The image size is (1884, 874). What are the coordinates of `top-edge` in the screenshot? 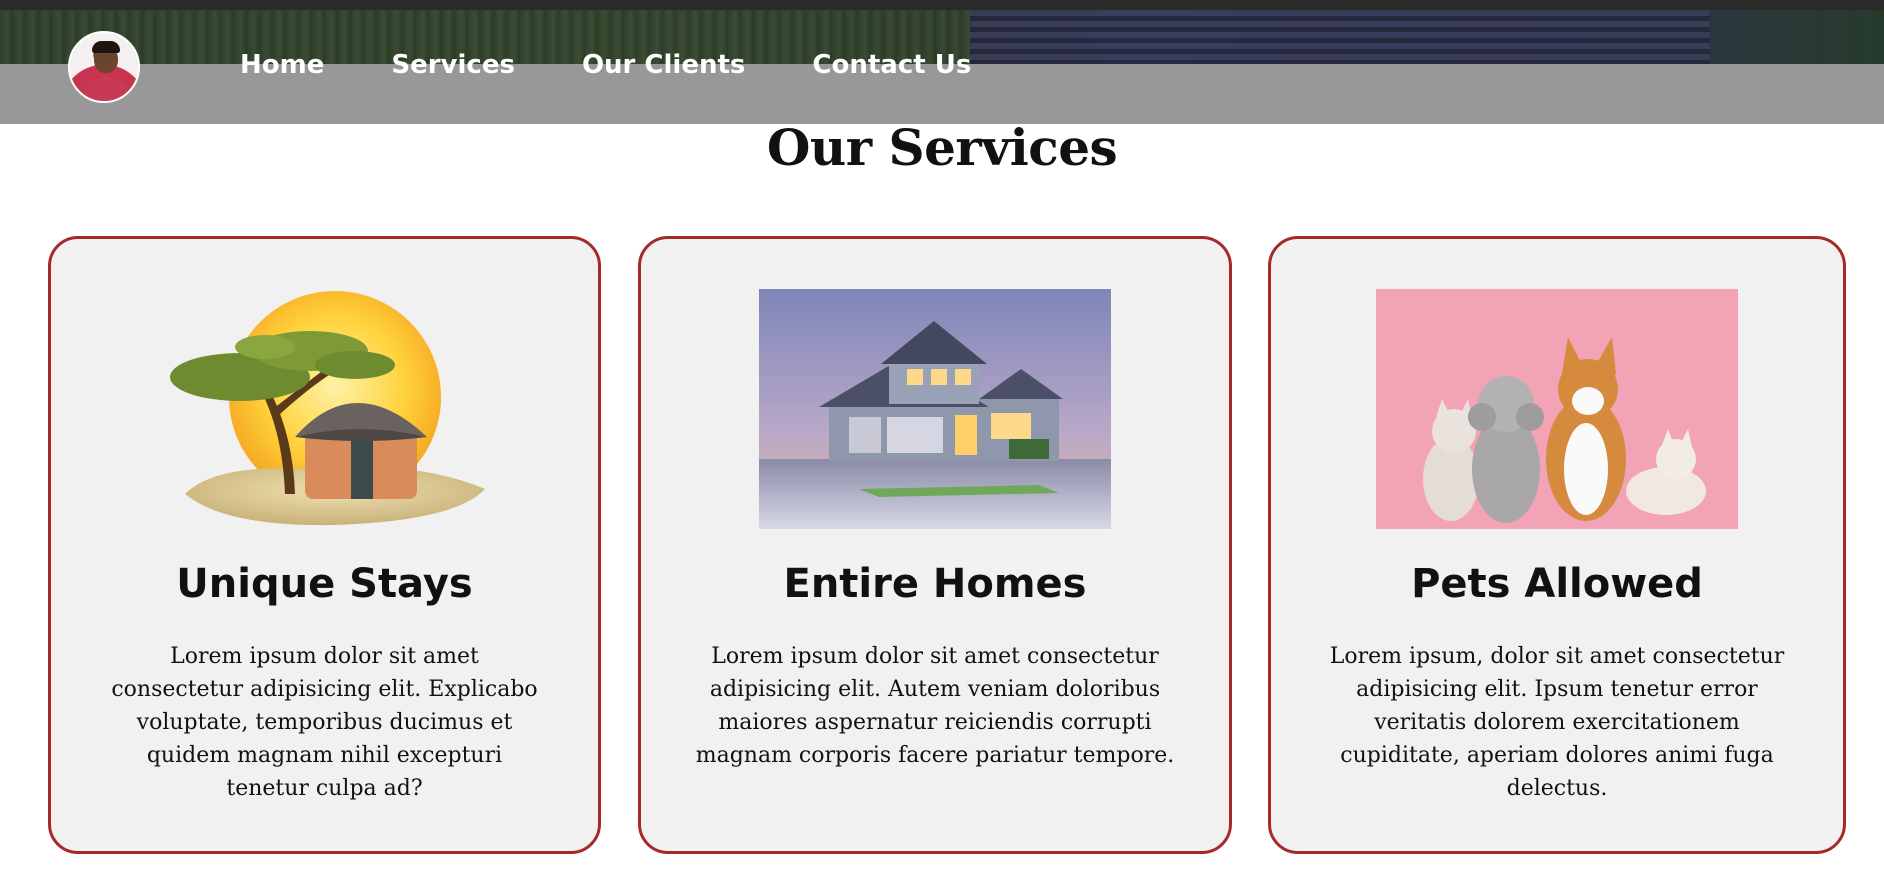 It's located at (942, 5).